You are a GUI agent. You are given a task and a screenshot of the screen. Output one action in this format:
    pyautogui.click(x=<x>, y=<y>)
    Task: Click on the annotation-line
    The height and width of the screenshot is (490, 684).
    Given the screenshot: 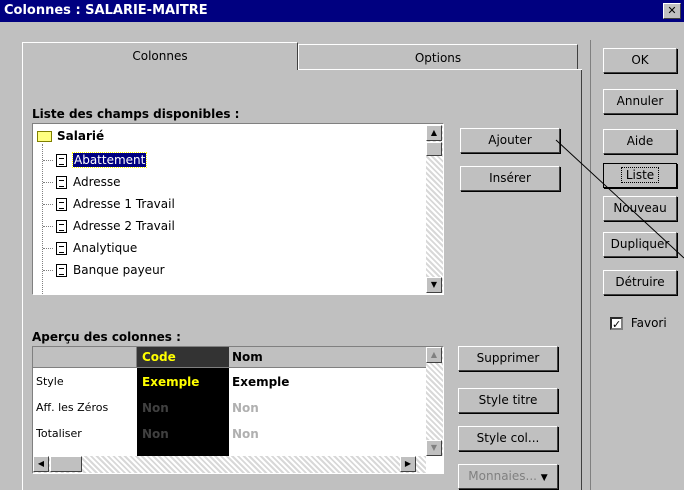 What is the action you would take?
    pyautogui.click(x=619, y=199)
    